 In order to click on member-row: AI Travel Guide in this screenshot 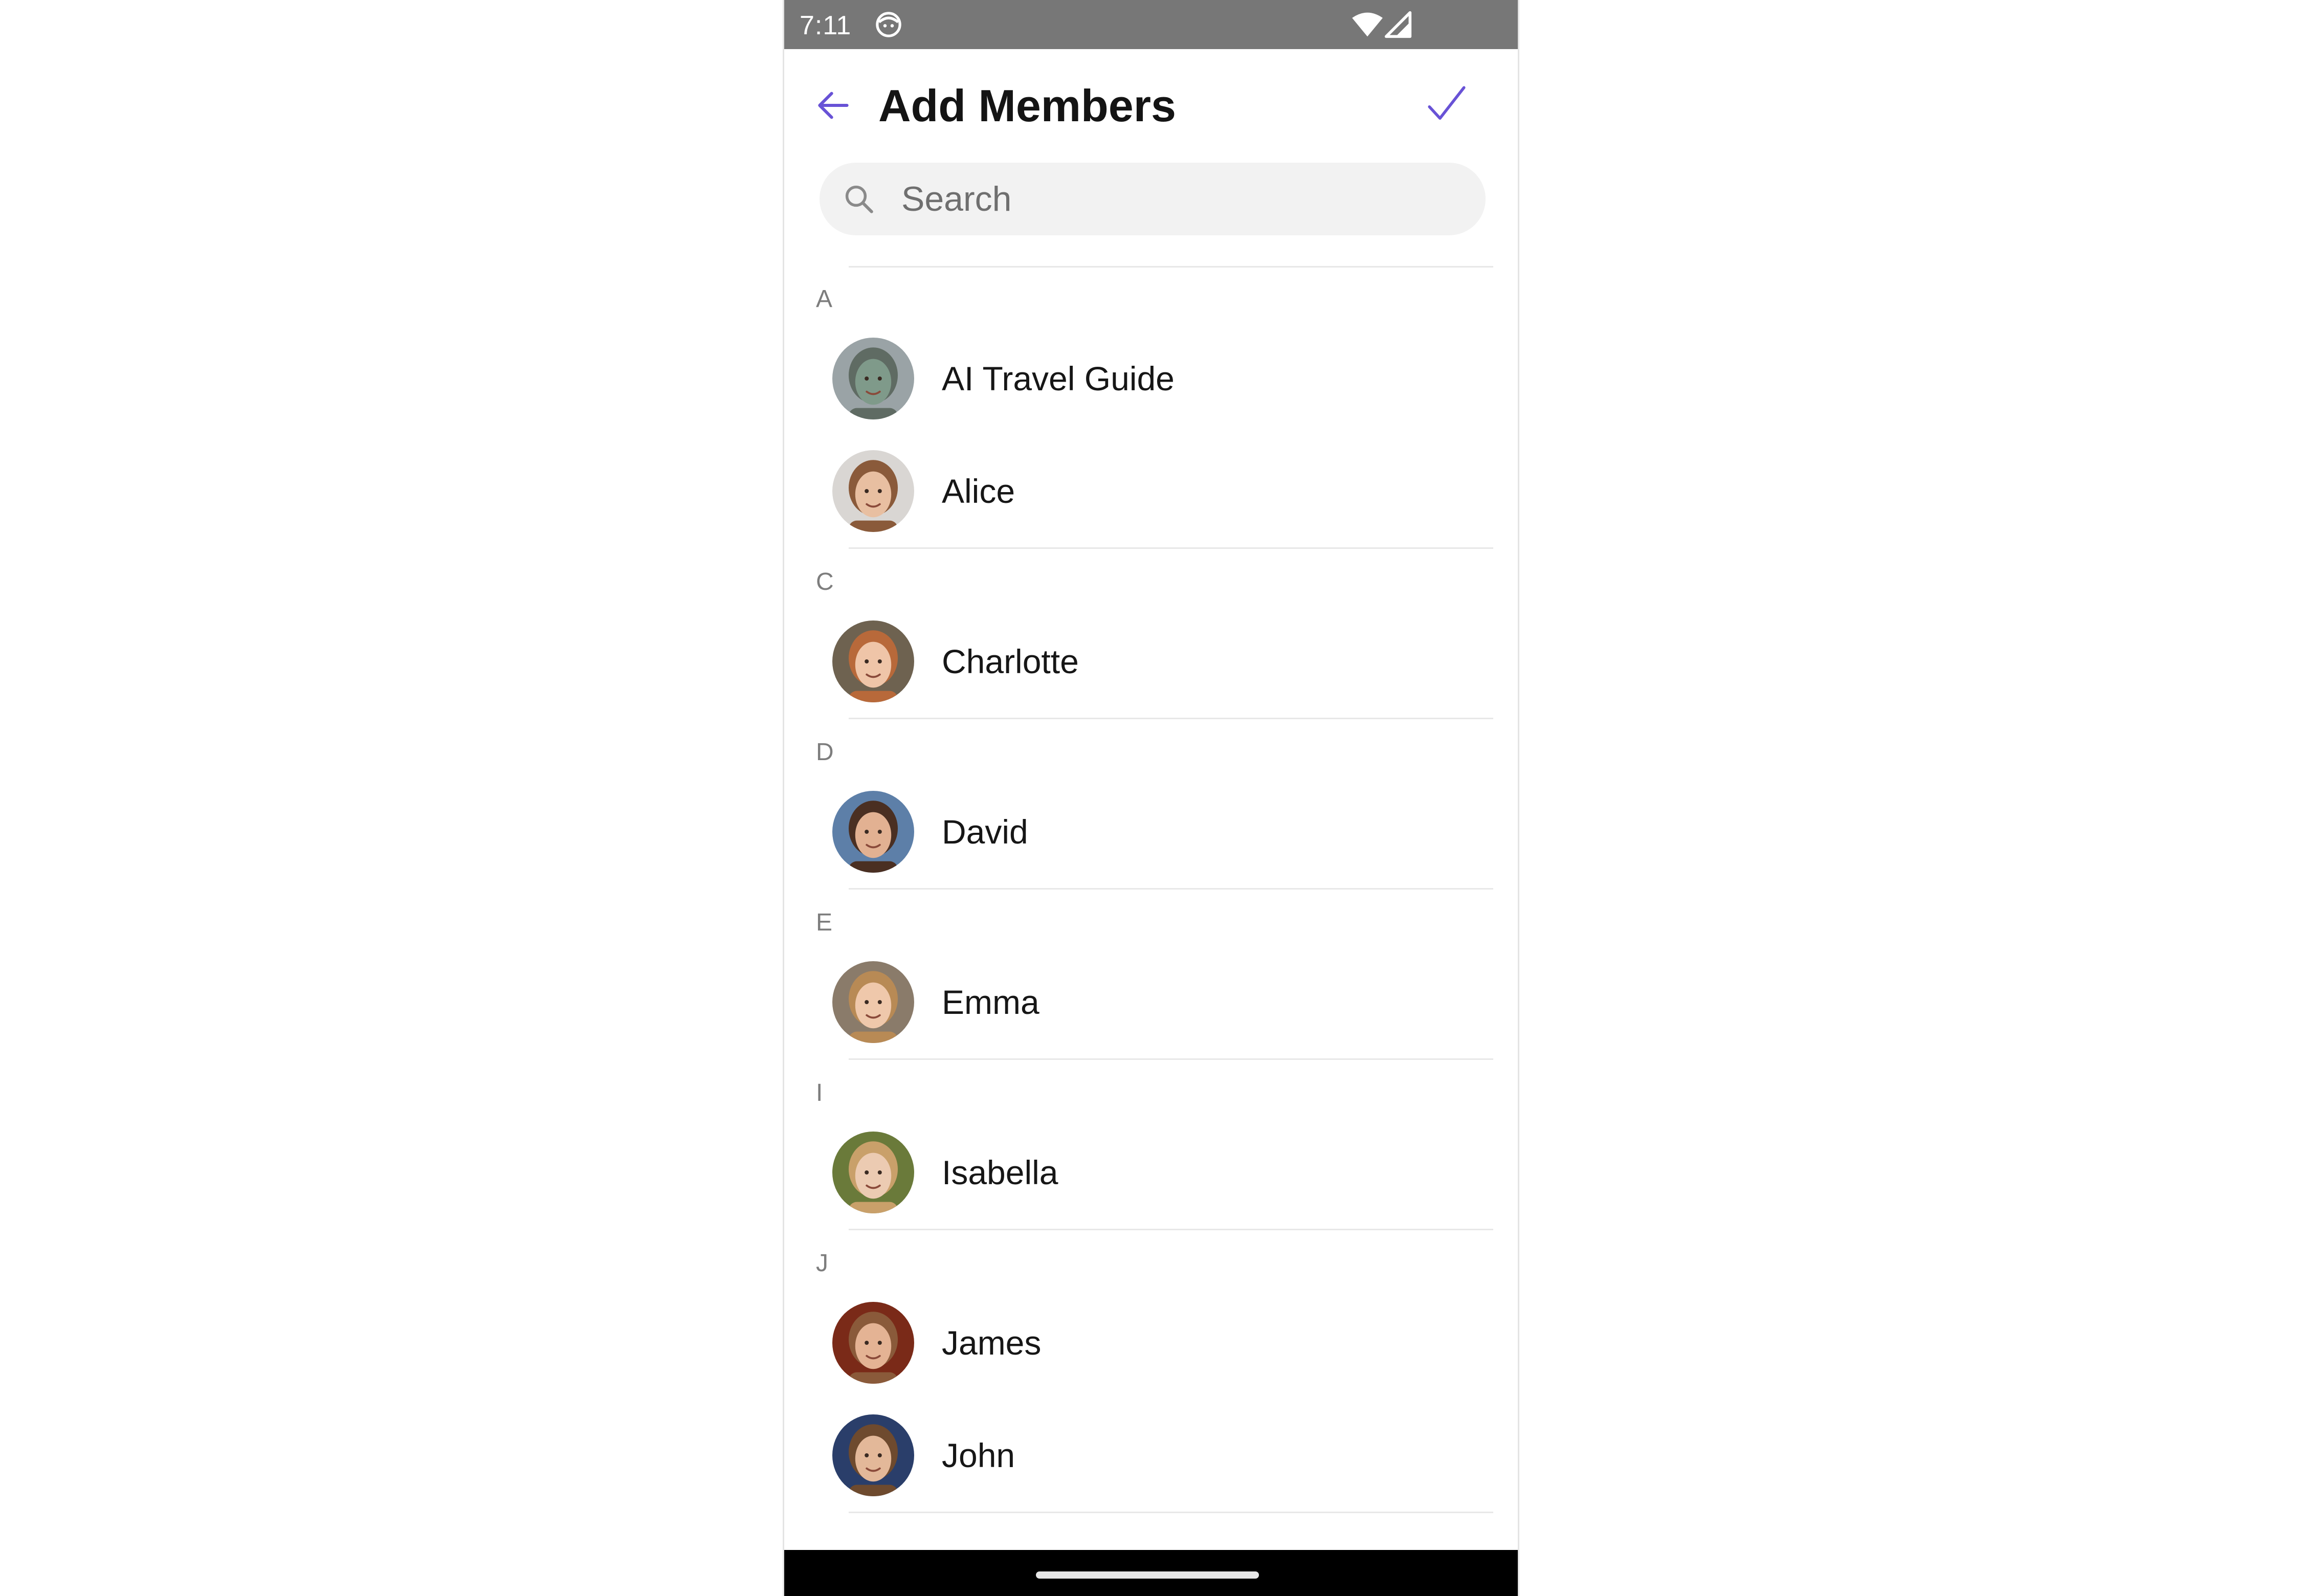, I will do `click(1151, 378)`.